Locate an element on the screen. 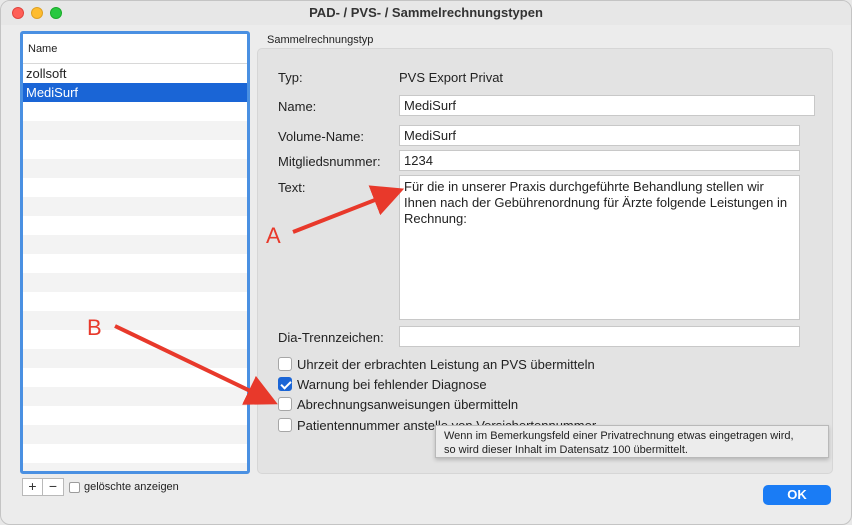  typ-label: Typ: is located at coordinates (290, 77).